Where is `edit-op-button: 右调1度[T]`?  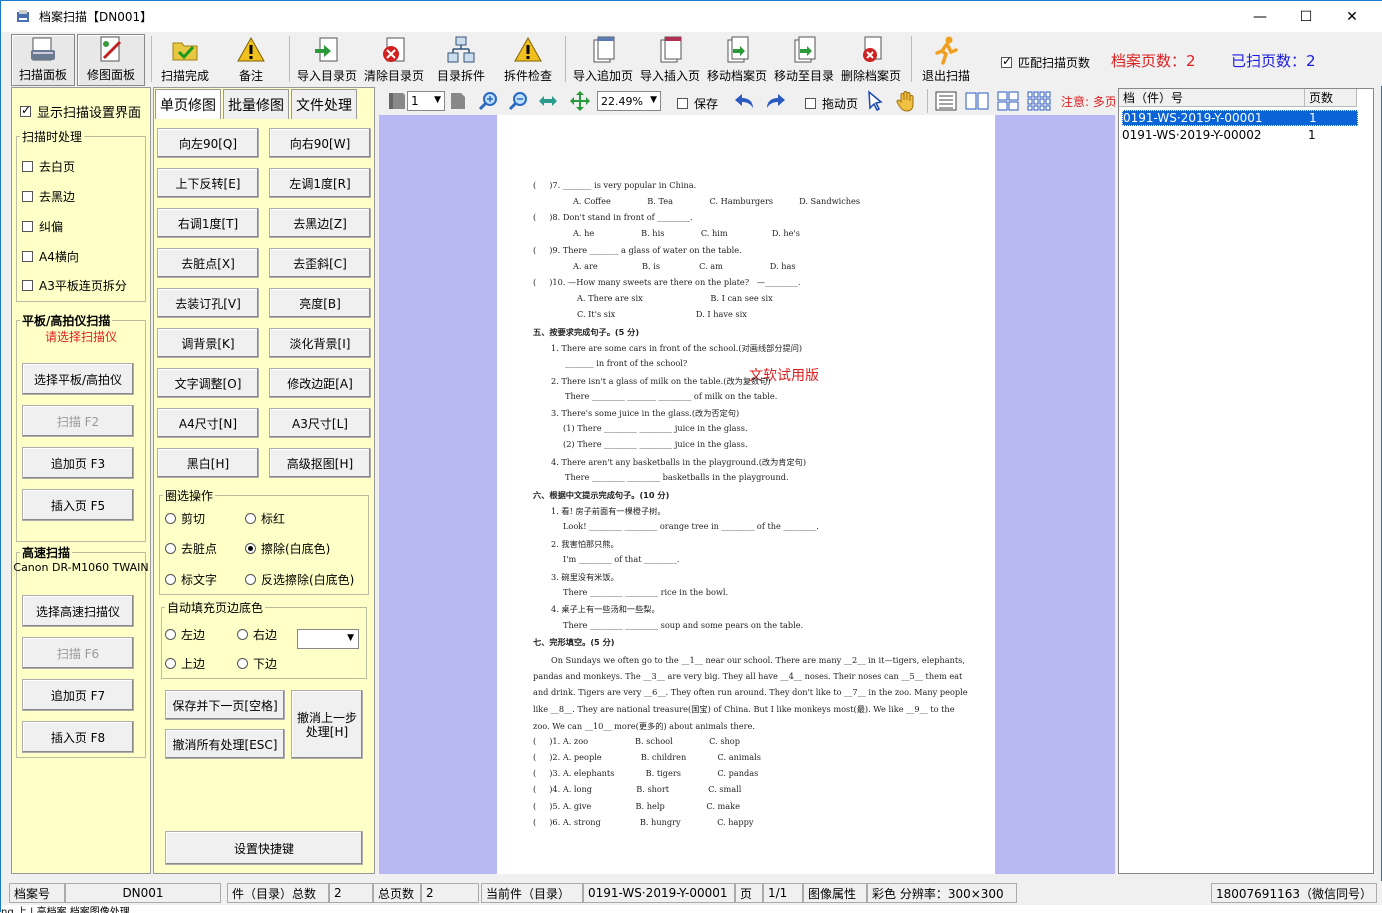 edit-op-button: 右调1度[T] is located at coordinates (208, 223).